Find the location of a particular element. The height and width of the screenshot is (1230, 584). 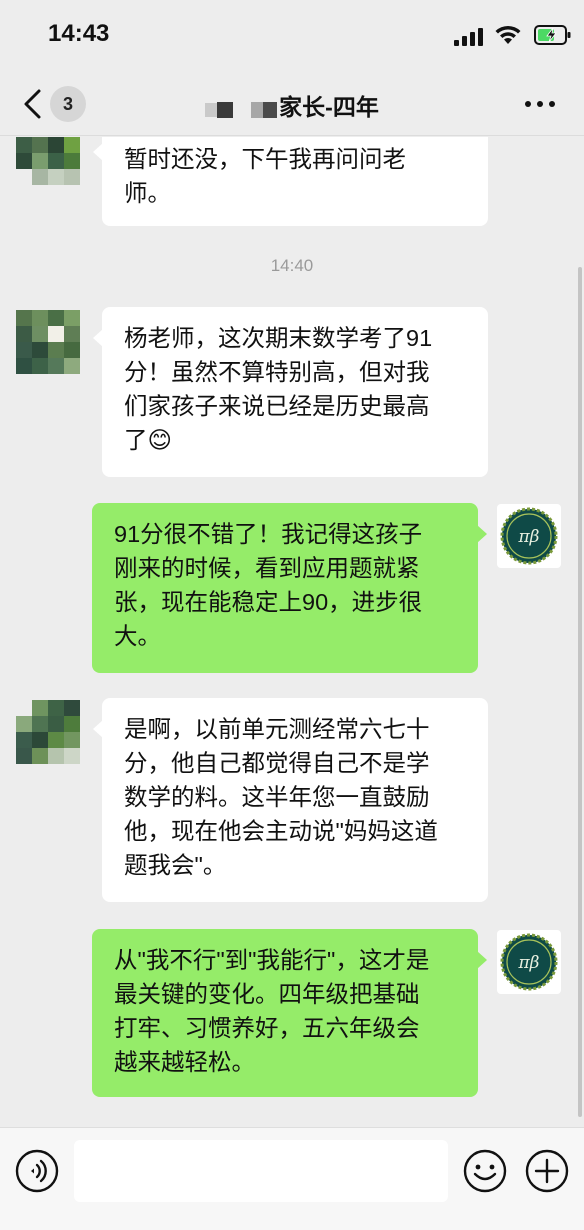

wifi-icon is located at coordinates (508, 34).